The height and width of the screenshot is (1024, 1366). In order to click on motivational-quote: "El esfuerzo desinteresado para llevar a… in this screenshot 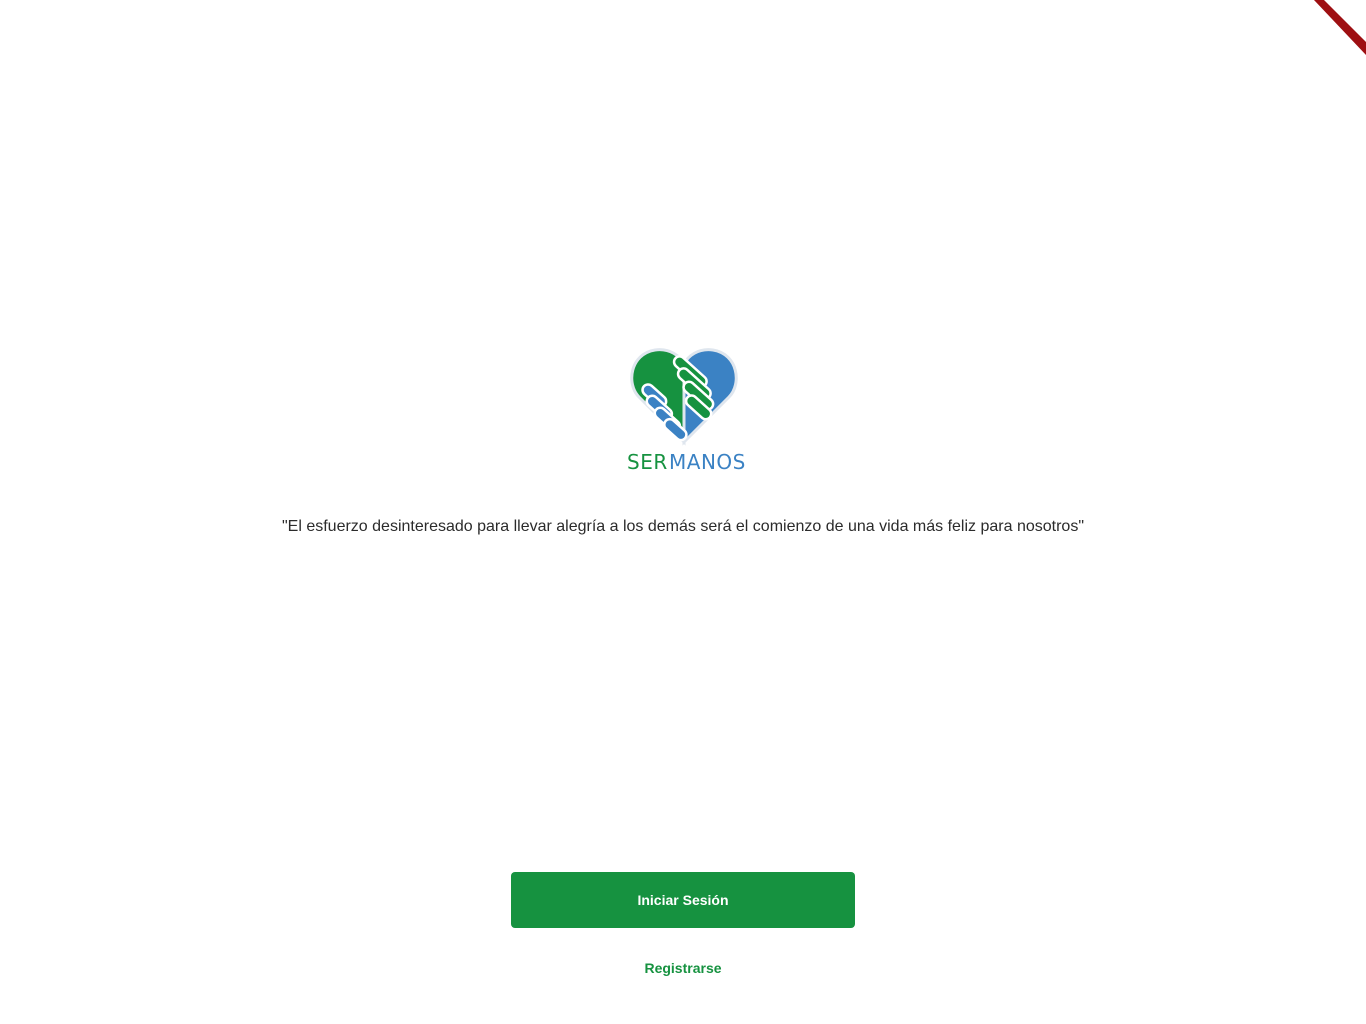, I will do `click(682, 526)`.